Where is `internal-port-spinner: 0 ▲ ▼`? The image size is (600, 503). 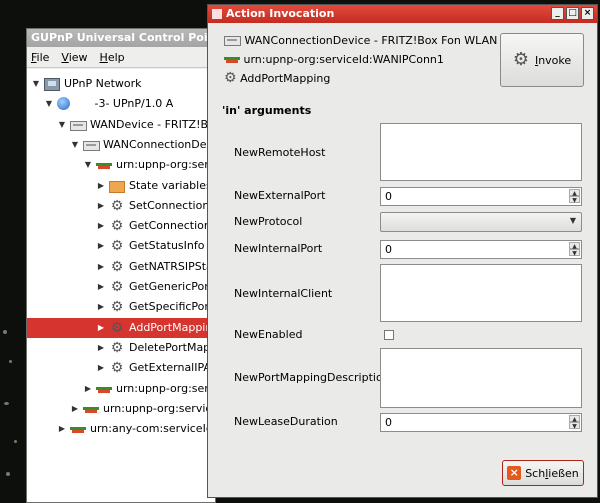
internal-port-spinner: 0 ▲ ▼ is located at coordinates (481, 249).